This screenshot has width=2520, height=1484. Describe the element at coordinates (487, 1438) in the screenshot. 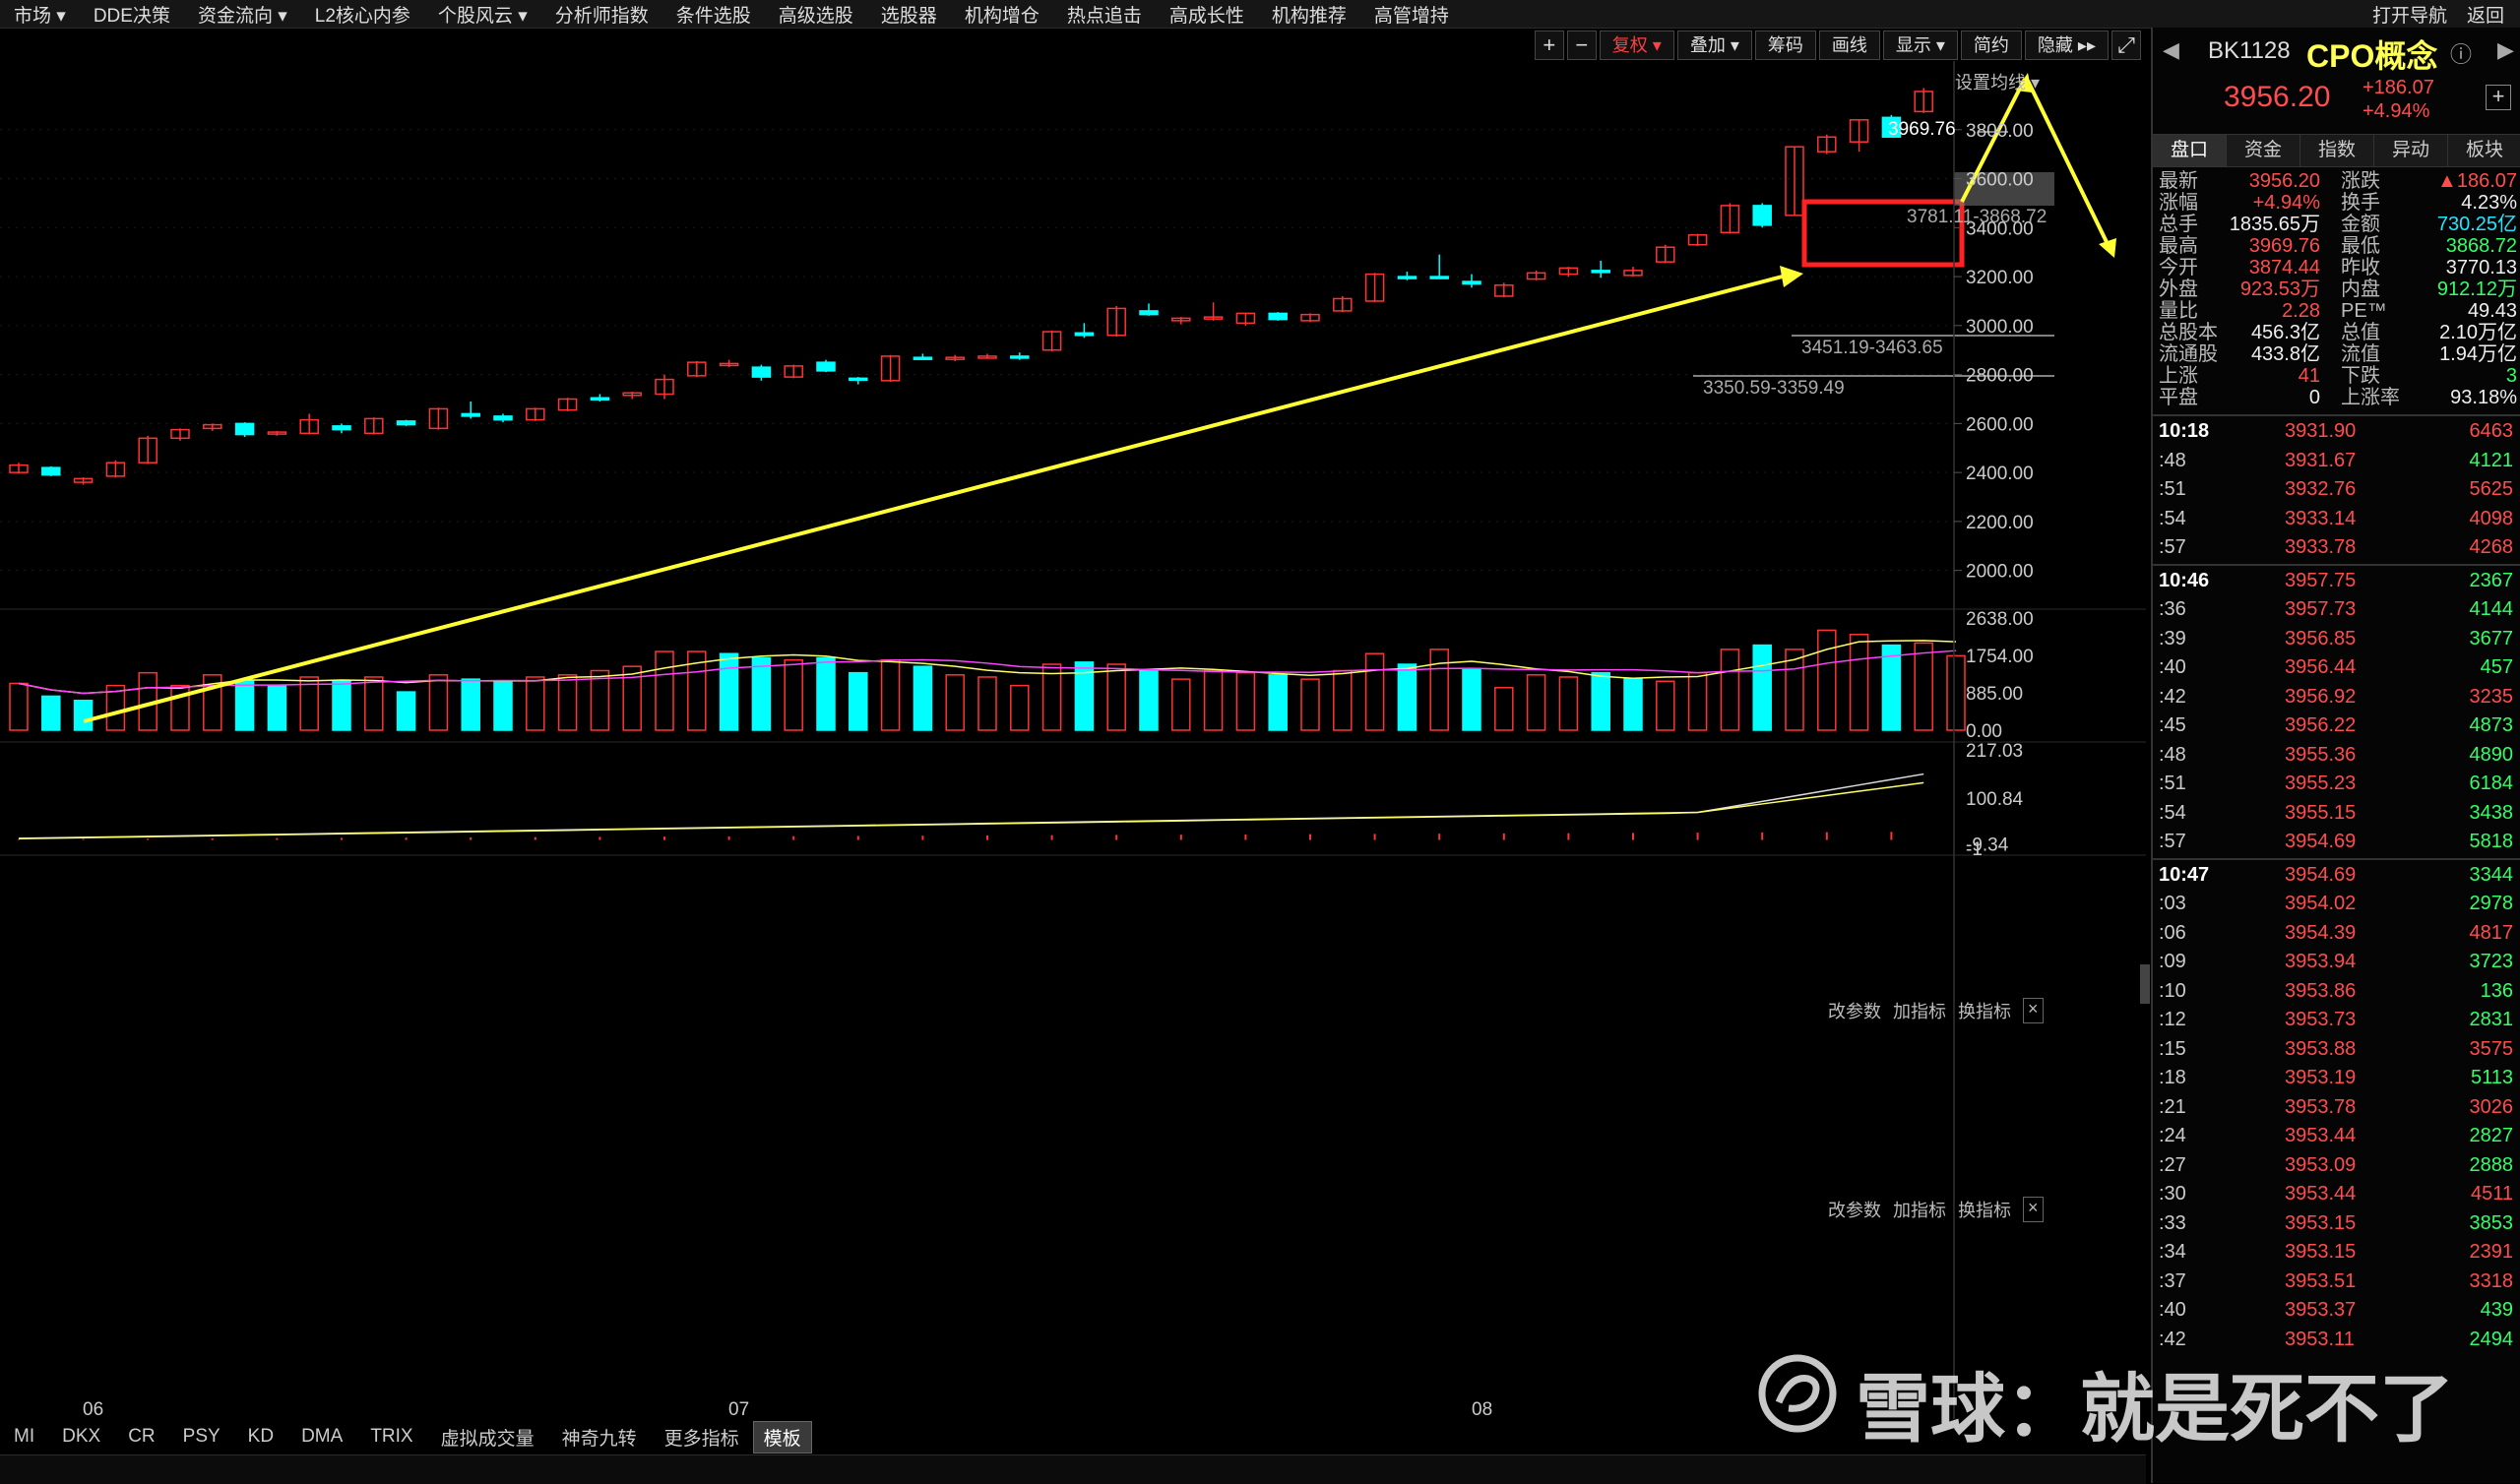

I see `indicator-tab: 虚拟成交量` at that location.